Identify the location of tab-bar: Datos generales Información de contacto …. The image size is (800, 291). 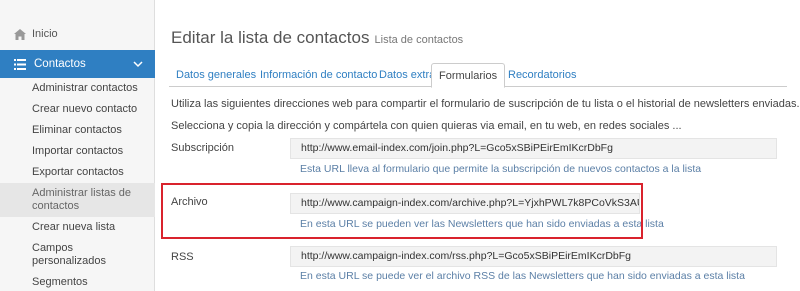
(478, 75).